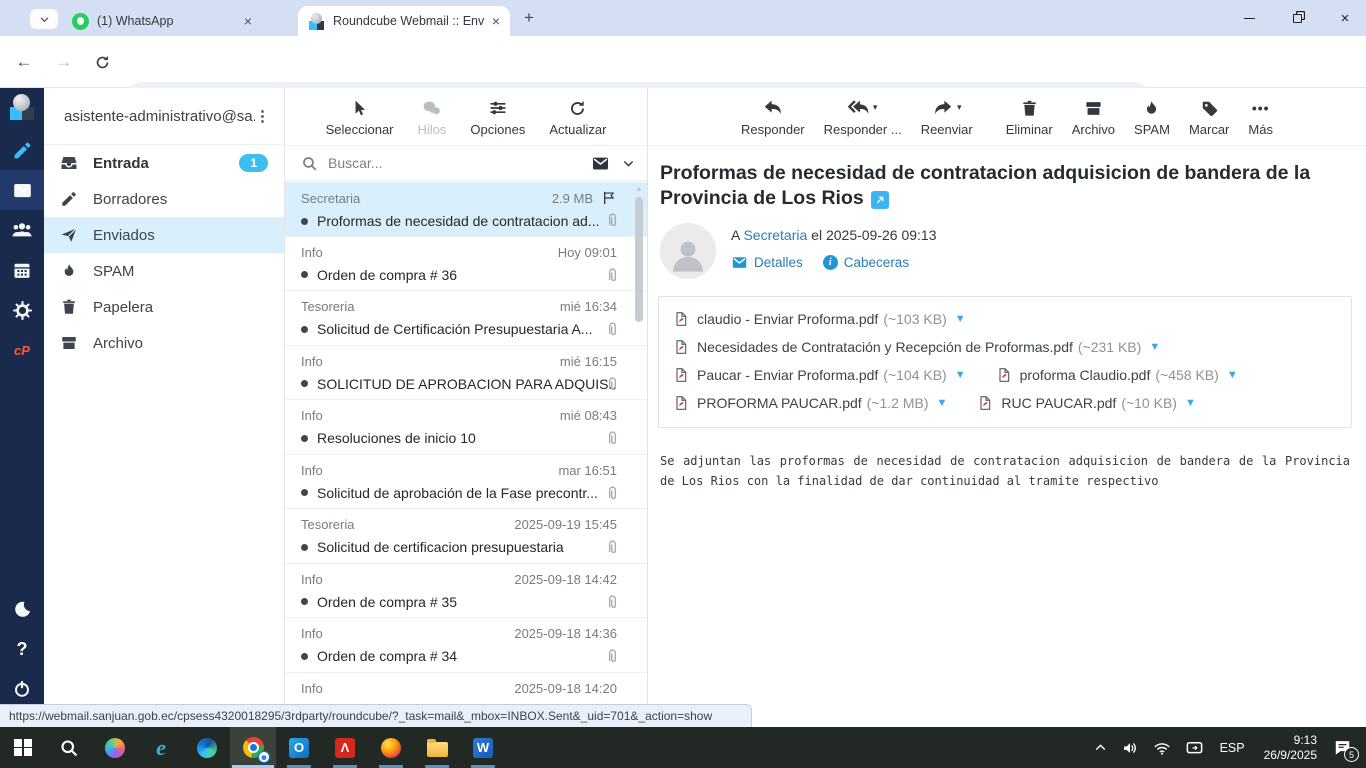 The width and height of the screenshot is (1366, 768). What do you see at coordinates (23, 747) in the screenshot?
I see `start-button` at bounding box center [23, 747].